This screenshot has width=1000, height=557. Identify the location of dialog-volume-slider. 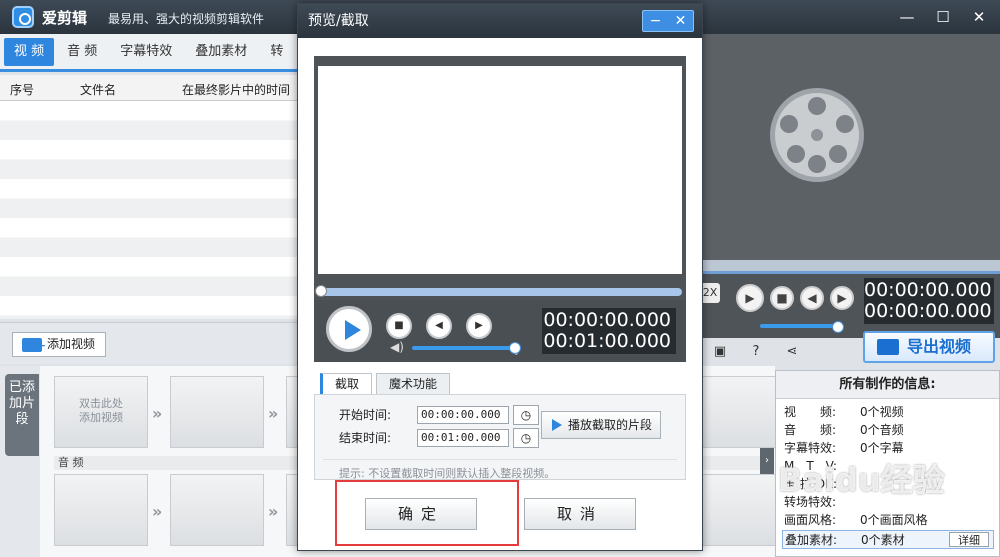
(466, 348).